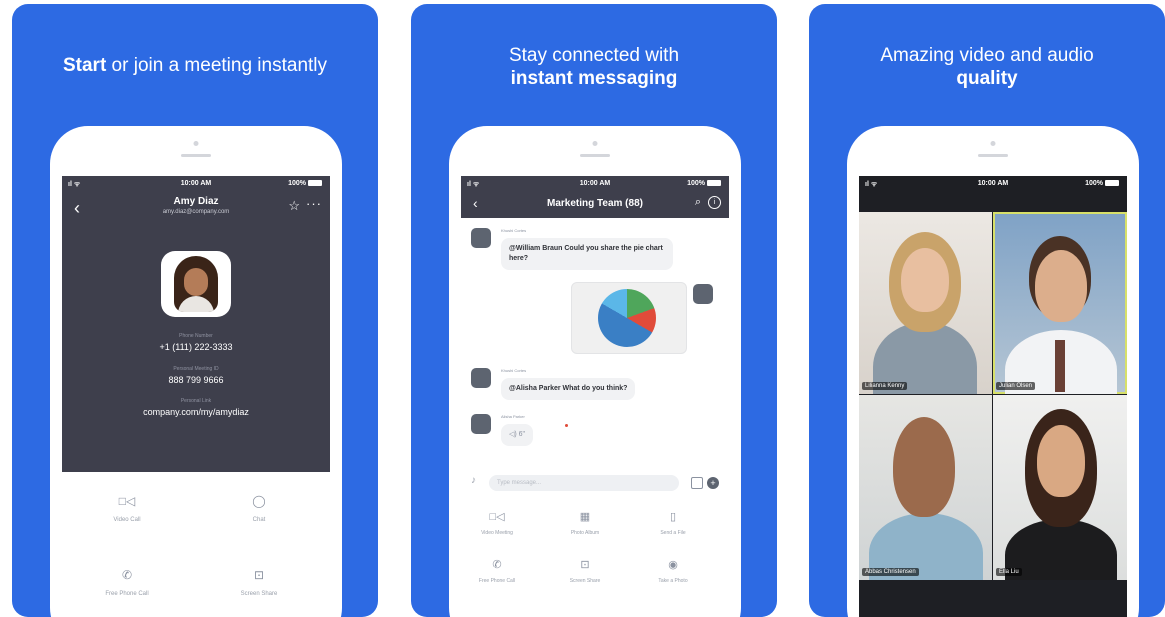 This screenshot has height=617, width=1165. Describe the element at coordinates (673, 517) in the screenshot. I see `file-icon: ▯` at that location.